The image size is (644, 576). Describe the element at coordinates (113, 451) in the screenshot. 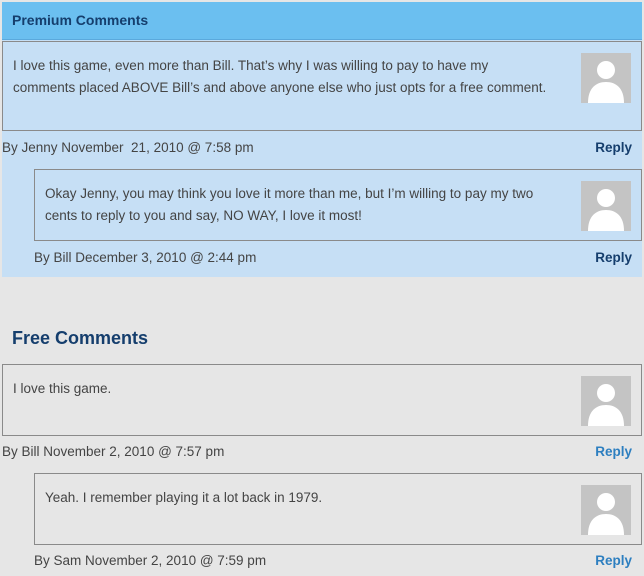

I see `comment-meta: By Bill November 2, 2010 @ 7:57 pm` at that location.